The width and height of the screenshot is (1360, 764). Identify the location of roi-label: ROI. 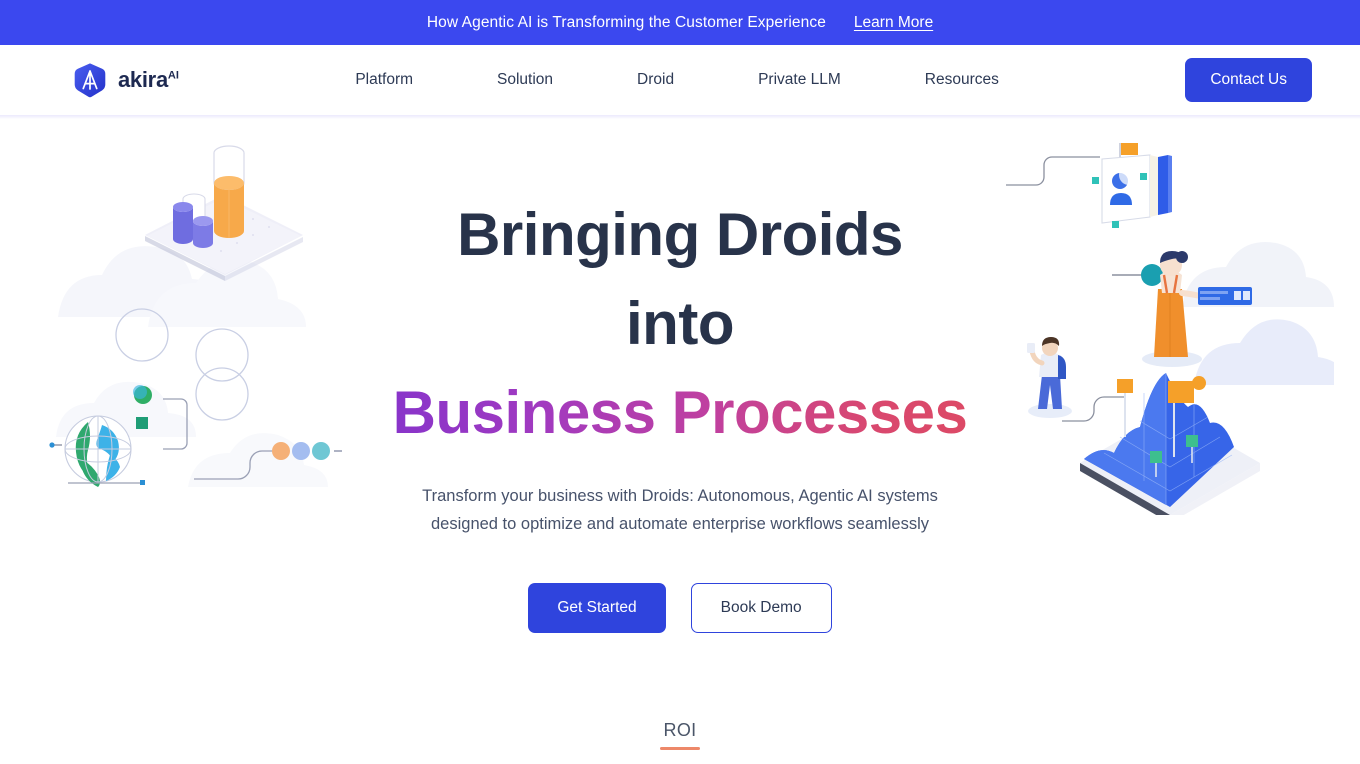
(680, 730).